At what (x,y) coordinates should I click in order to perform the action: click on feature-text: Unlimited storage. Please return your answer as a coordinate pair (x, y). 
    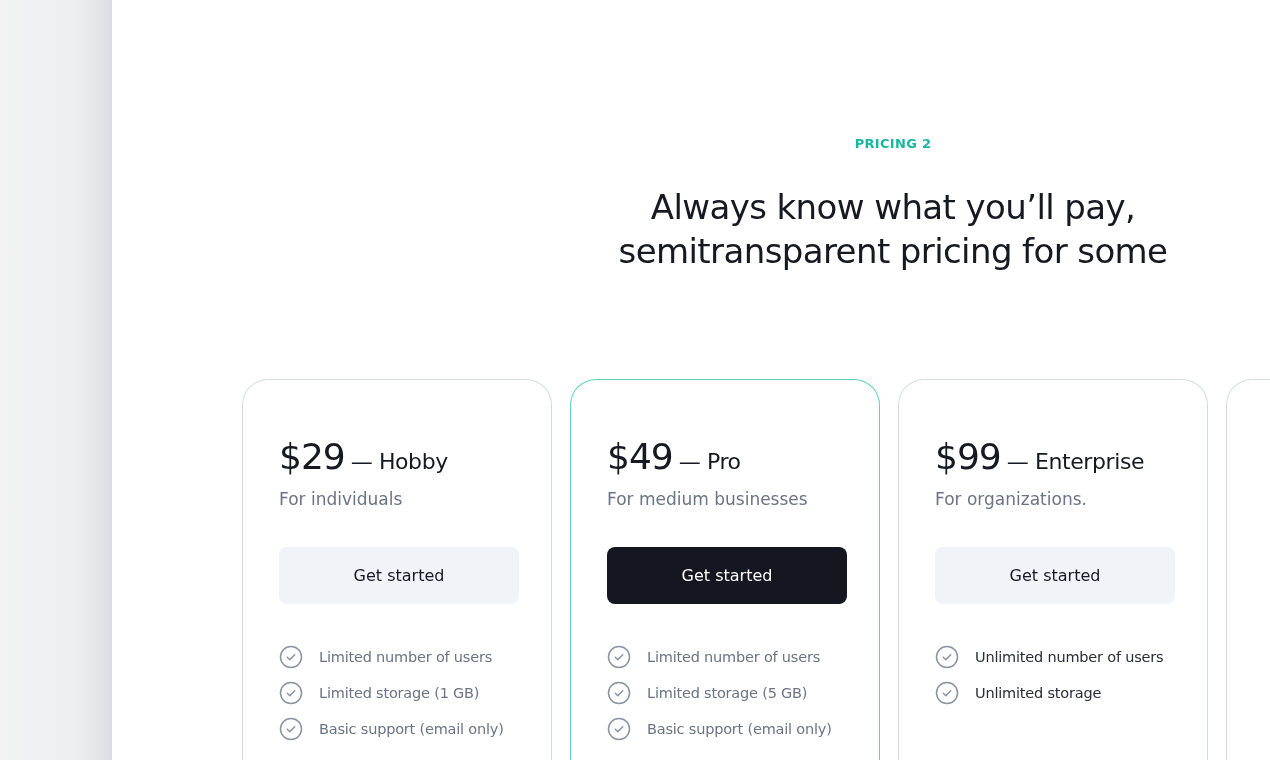
    Looking at the image, I should click on (1038, 693).